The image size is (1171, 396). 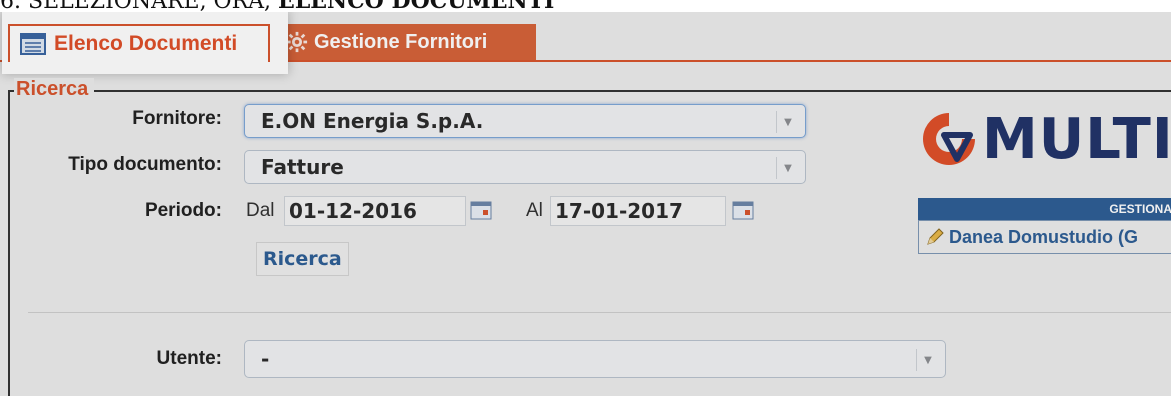 What do you see at coordinates (260, 210) in the screenshot?
I see `dal-label: Dal` at bounding box center [260, 210].